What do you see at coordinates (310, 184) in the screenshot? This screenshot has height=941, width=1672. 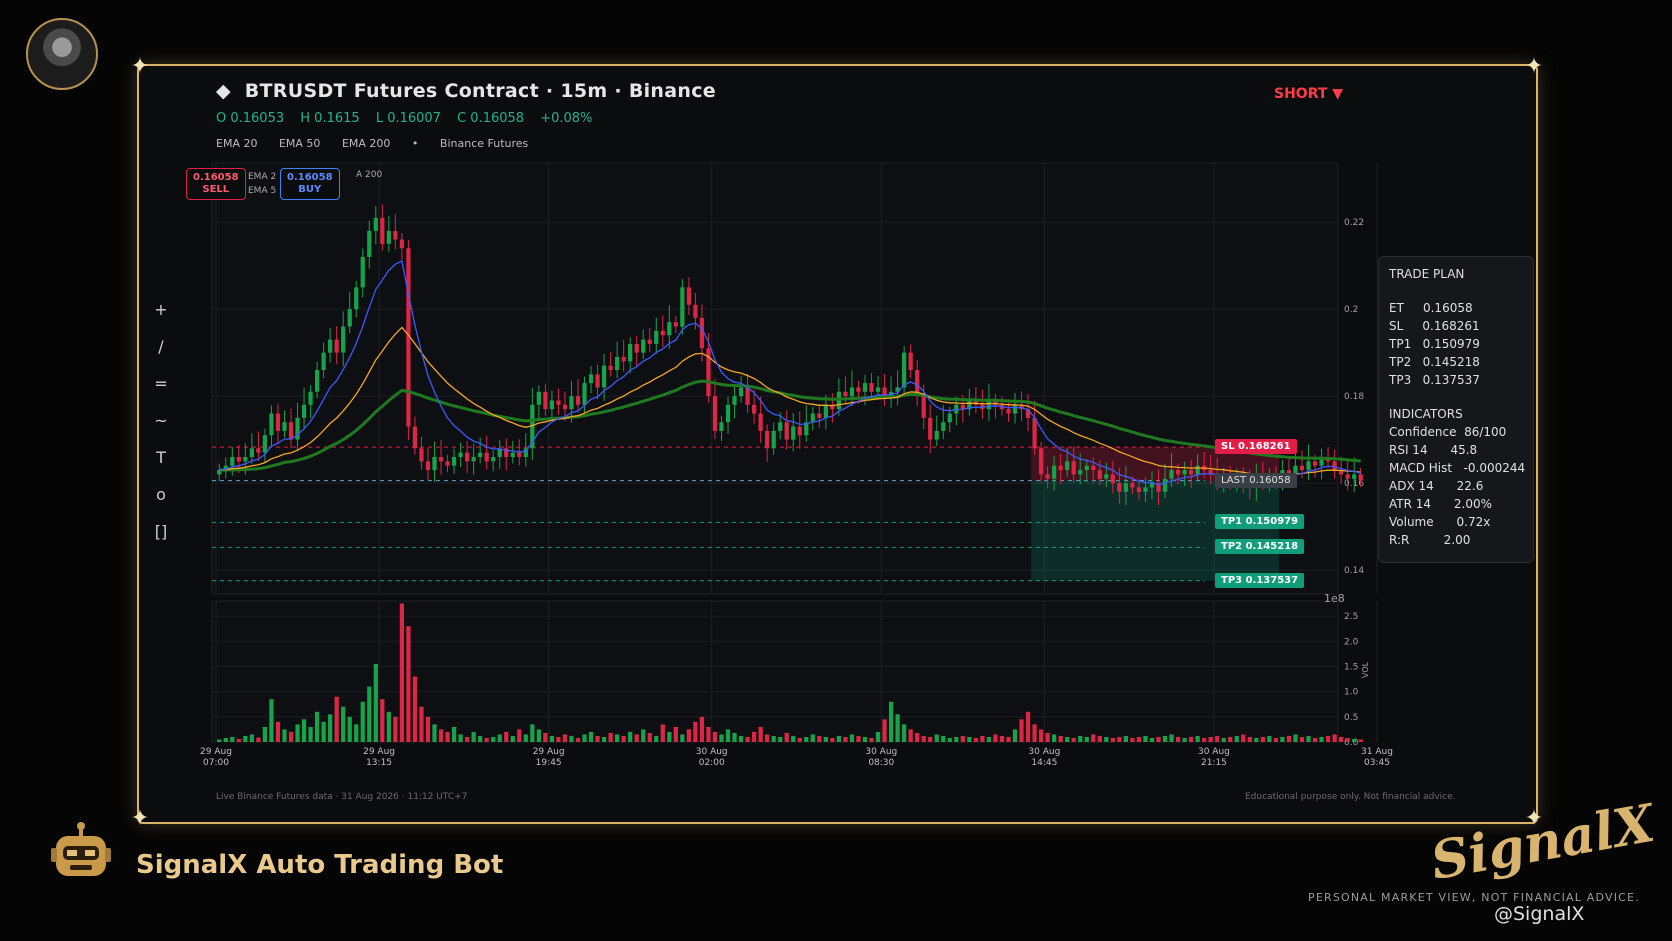 I see `buy-button: 0.16058 BUY` at bounding box center [310, 184].